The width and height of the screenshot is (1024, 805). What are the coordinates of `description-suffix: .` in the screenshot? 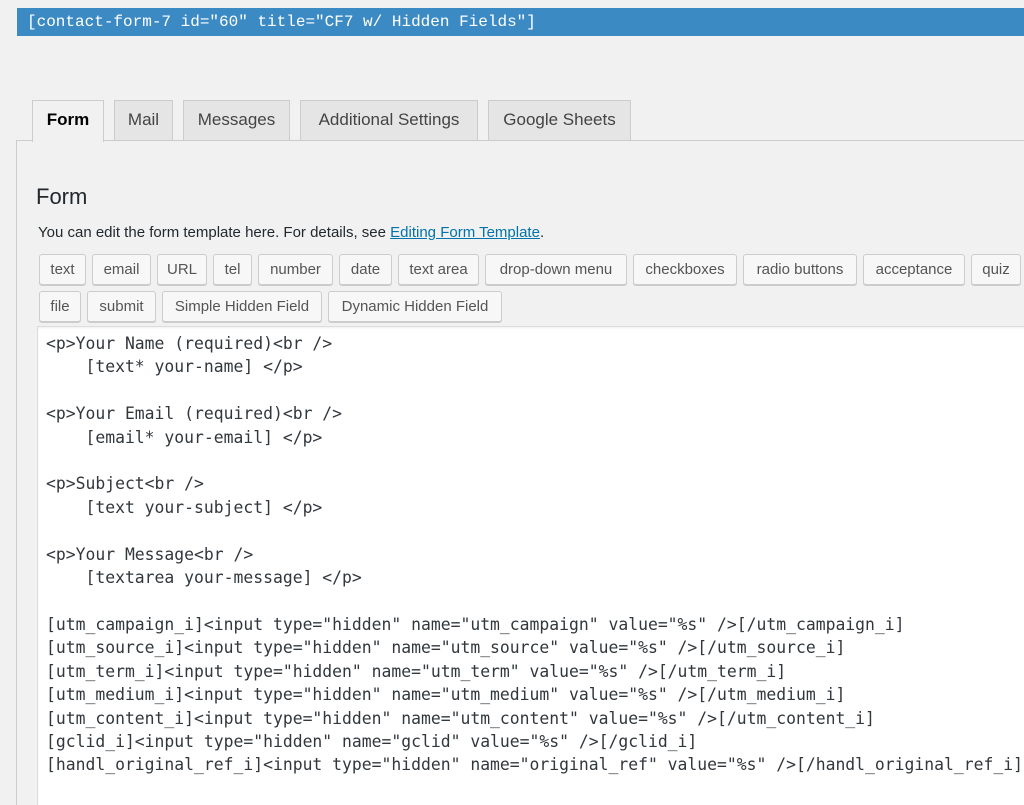 It's located at (542, 232).